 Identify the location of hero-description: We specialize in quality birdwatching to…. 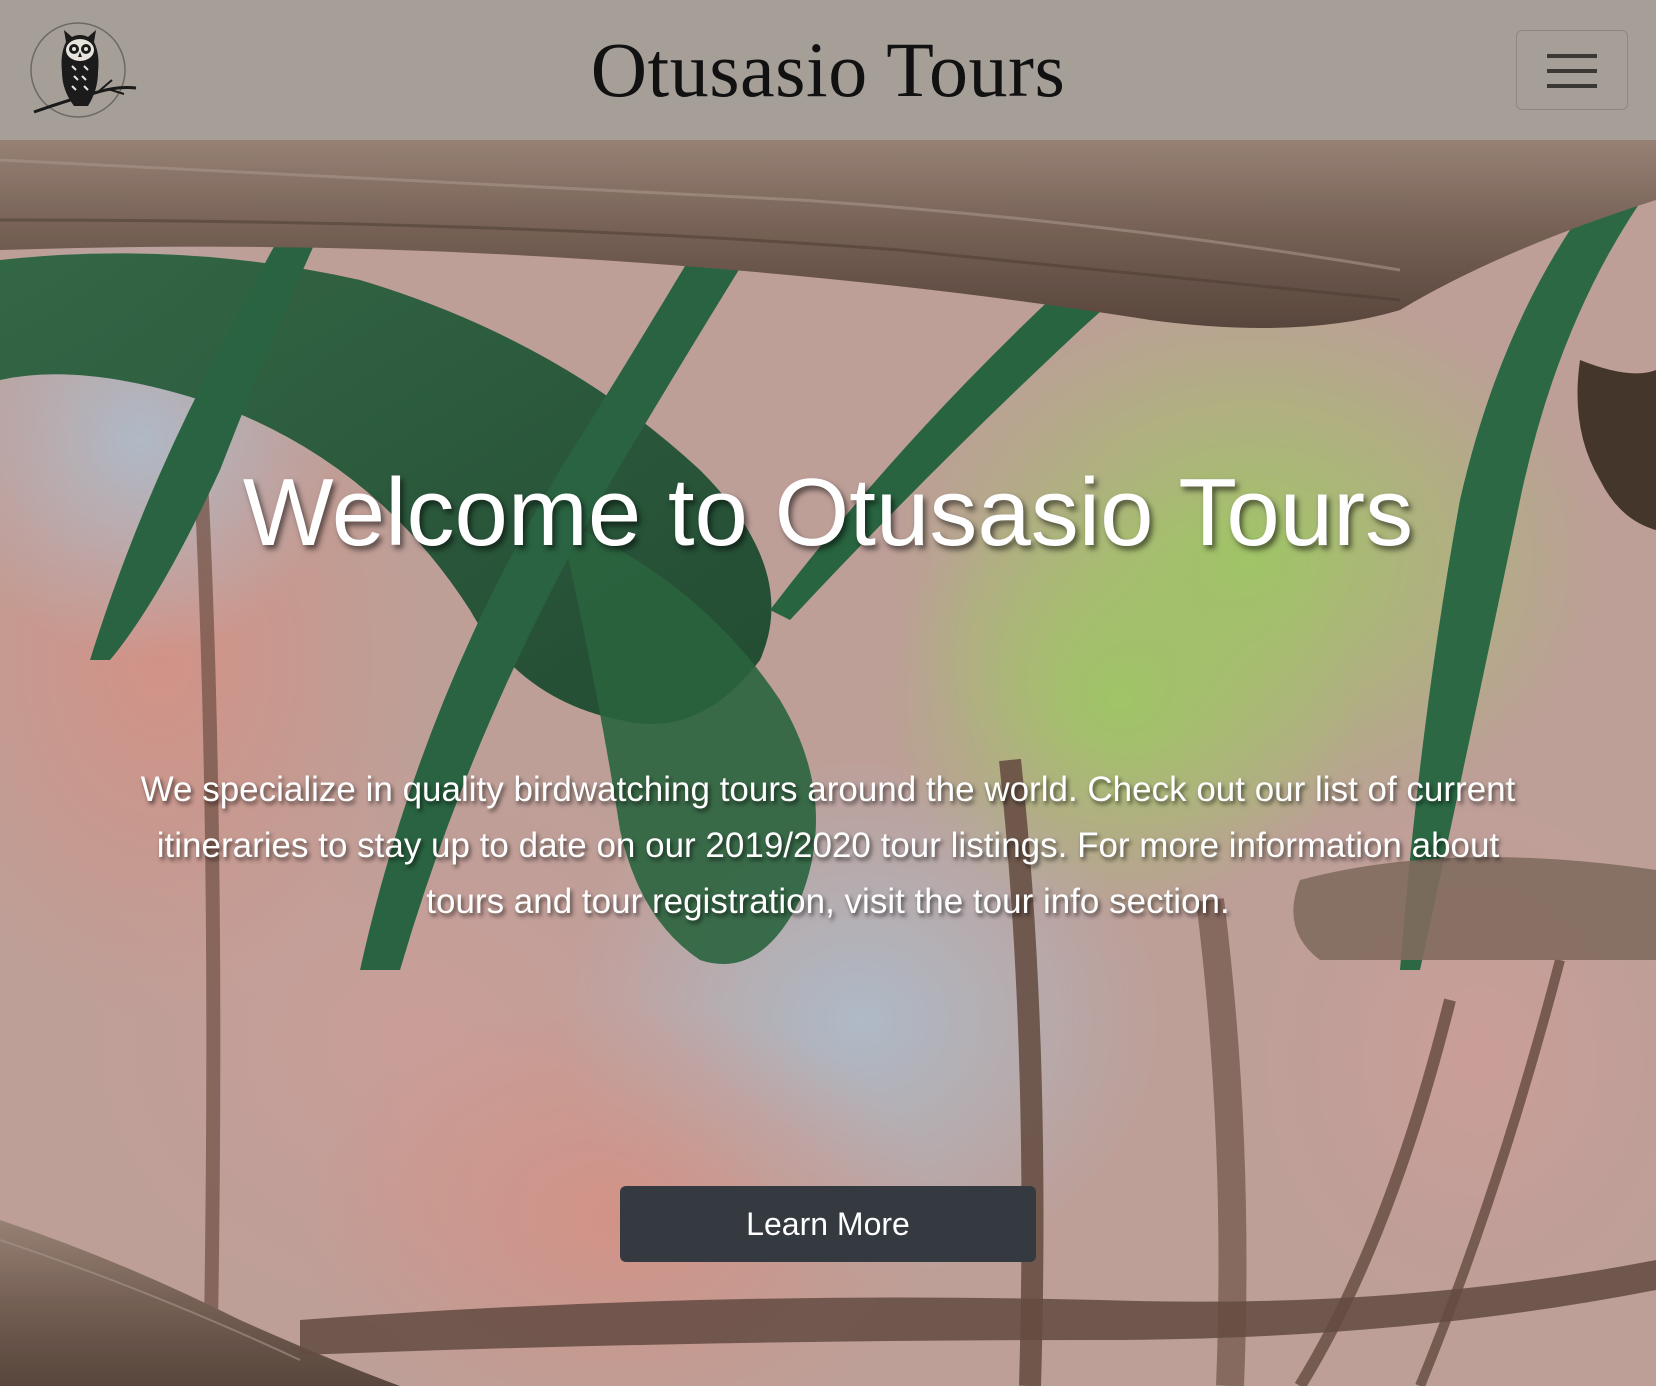
(828, 845).